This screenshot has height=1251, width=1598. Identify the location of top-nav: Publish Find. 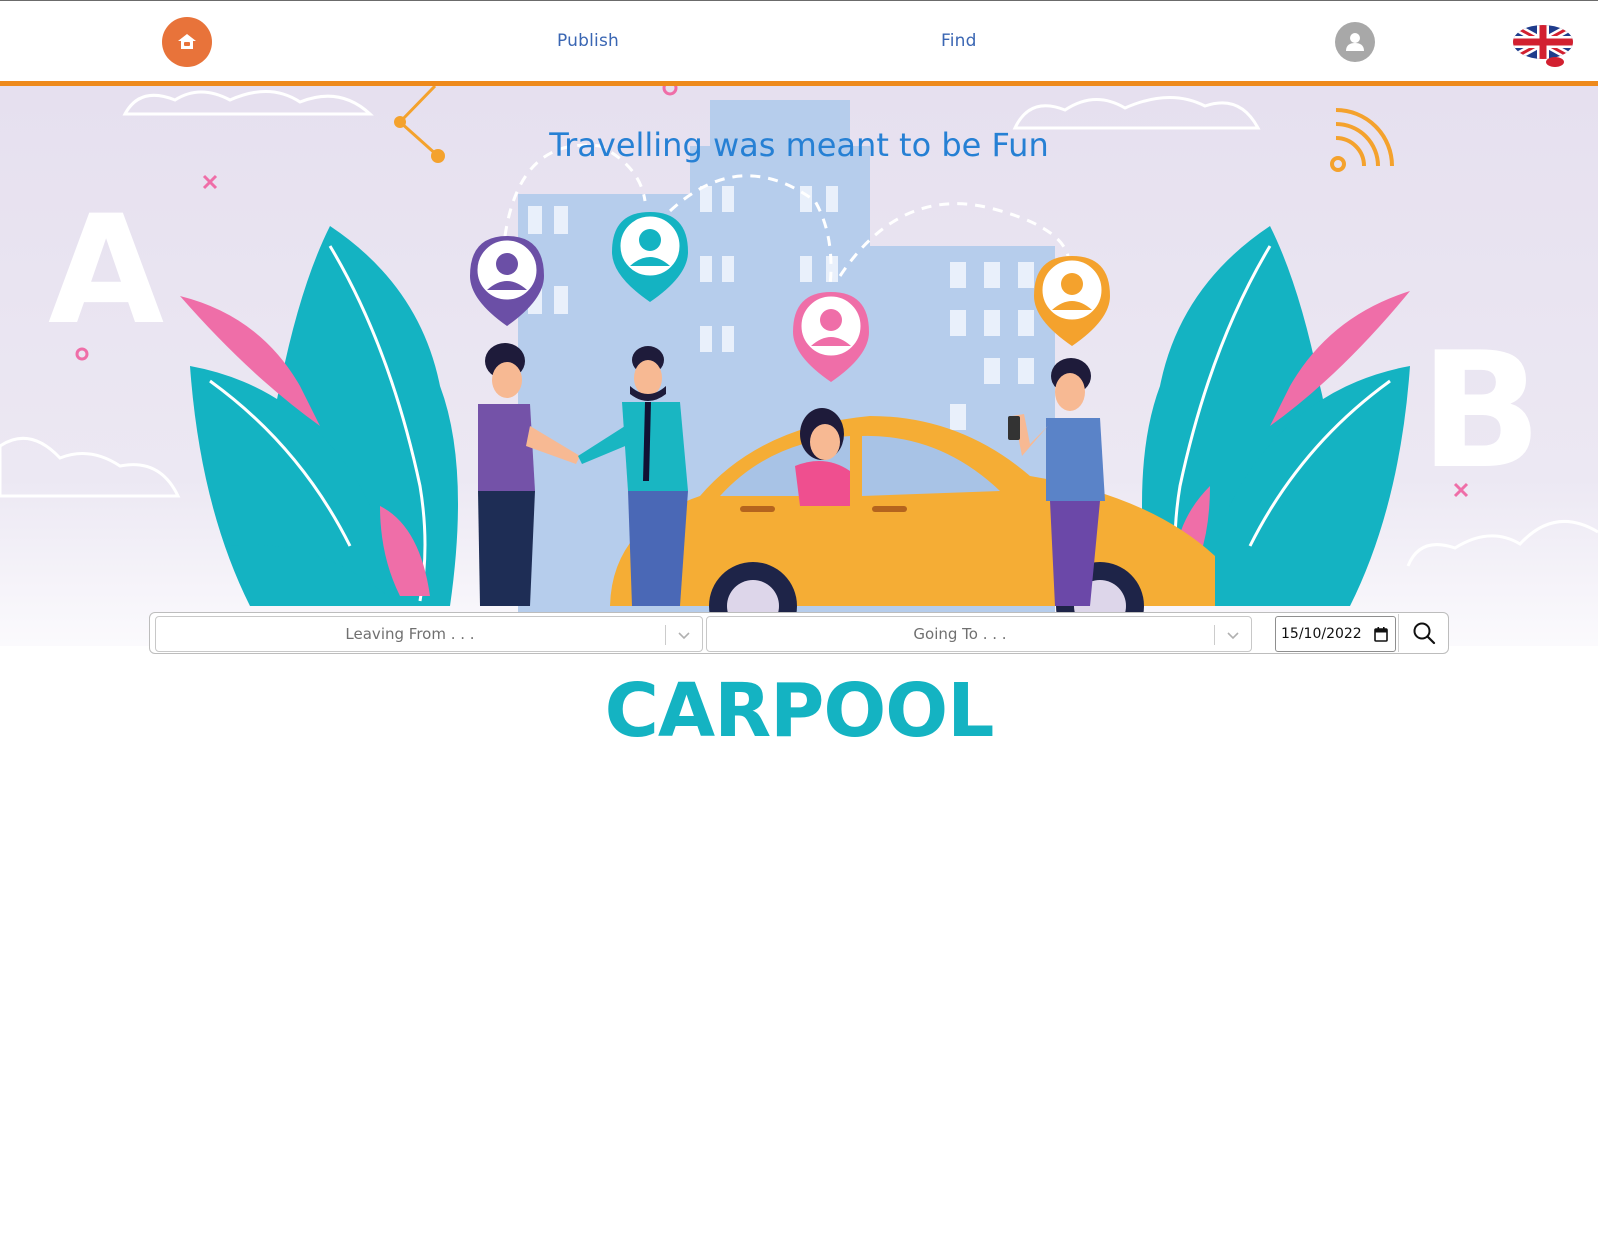
(799, 43).